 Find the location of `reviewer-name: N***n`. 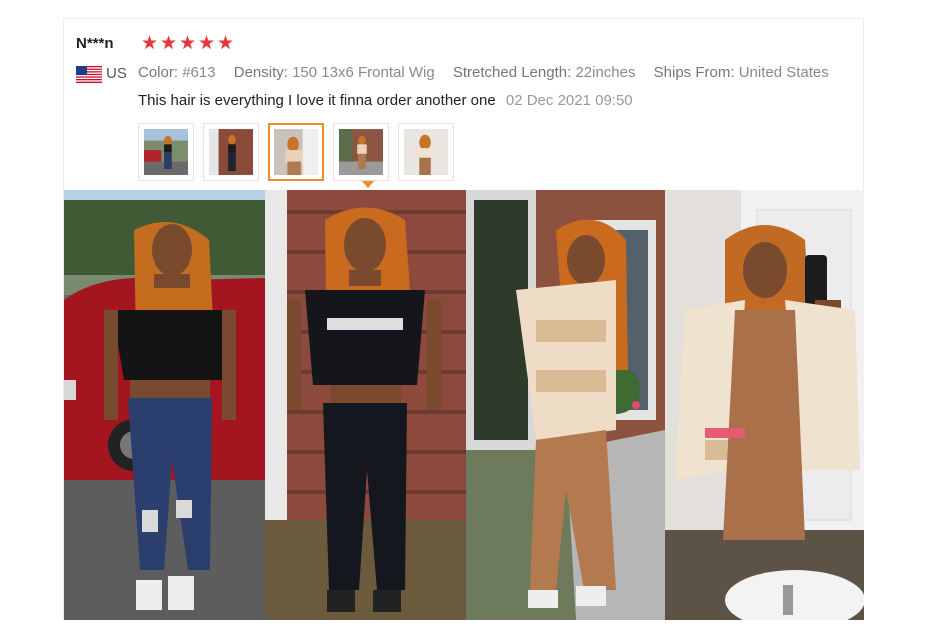

reviewer-name: N***n is located at coordinates (95, 43).